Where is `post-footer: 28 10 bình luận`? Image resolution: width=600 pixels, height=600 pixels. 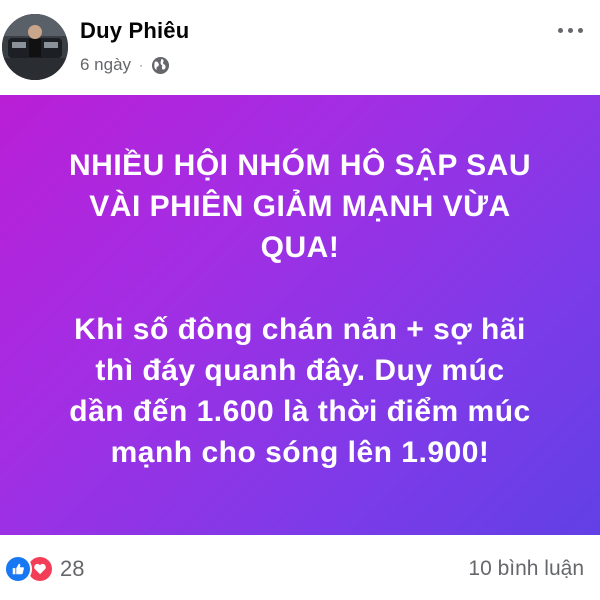
post-footer: 28 10 bình luận is located at coordinates (300, 567).